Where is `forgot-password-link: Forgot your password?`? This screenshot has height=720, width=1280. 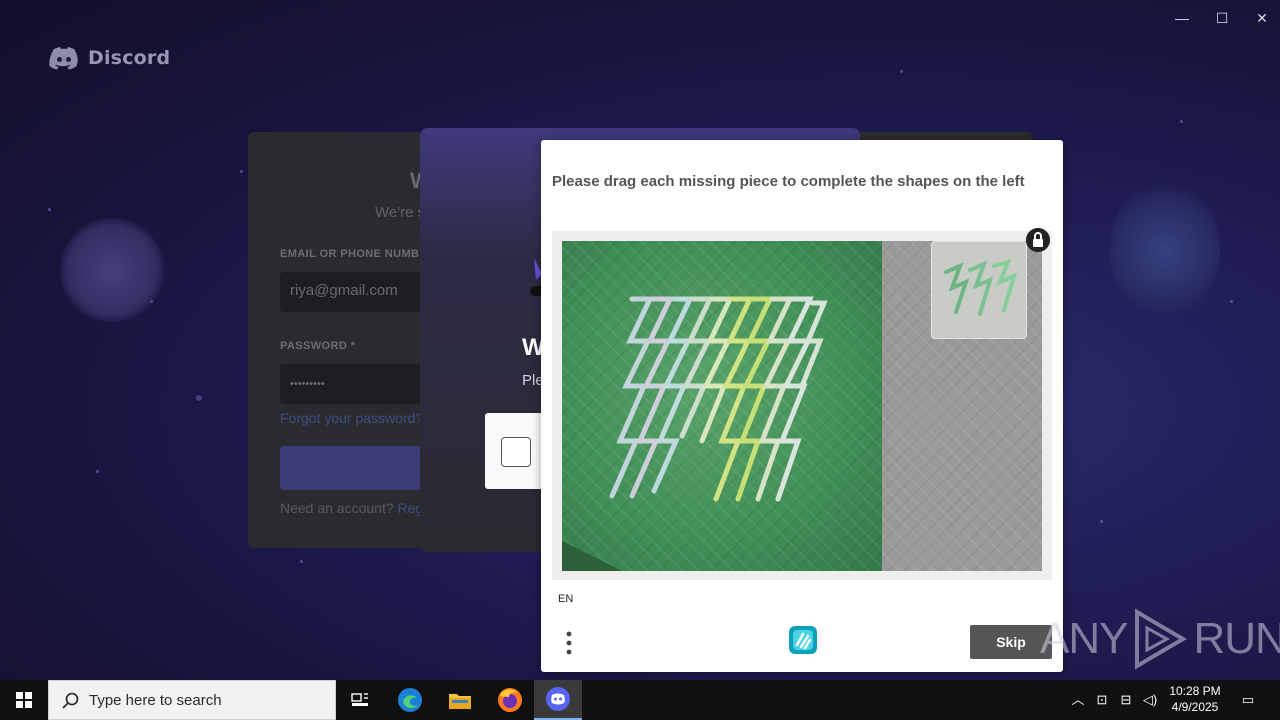
forgot-password-link: Forgot your password? is located at coordinates (351, 418).